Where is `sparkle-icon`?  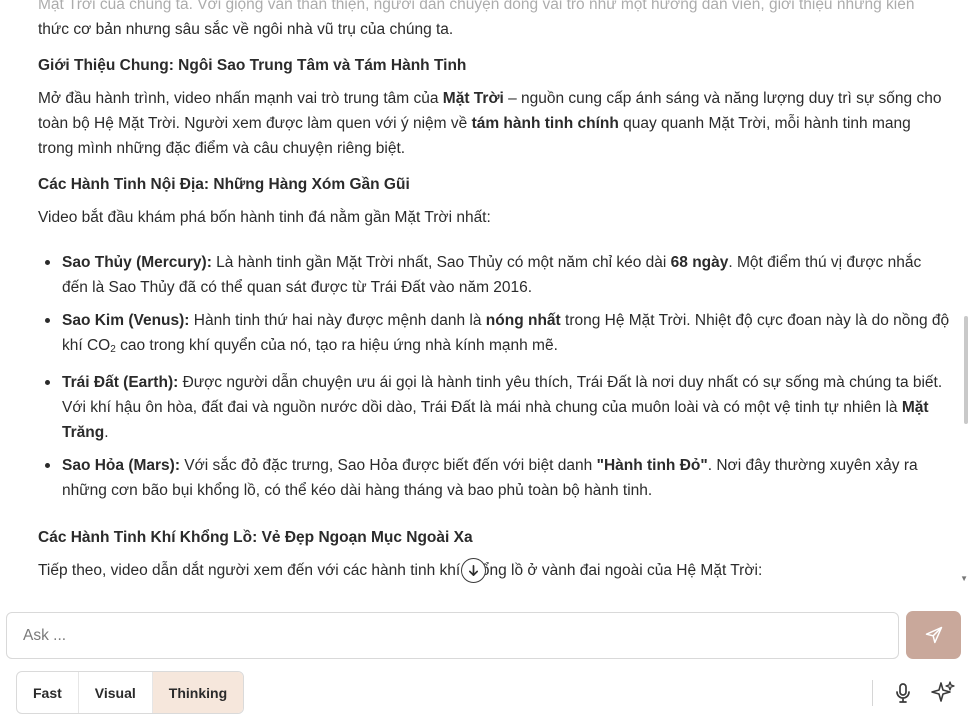 sparkle-icon is located at coordinates (943, 691).